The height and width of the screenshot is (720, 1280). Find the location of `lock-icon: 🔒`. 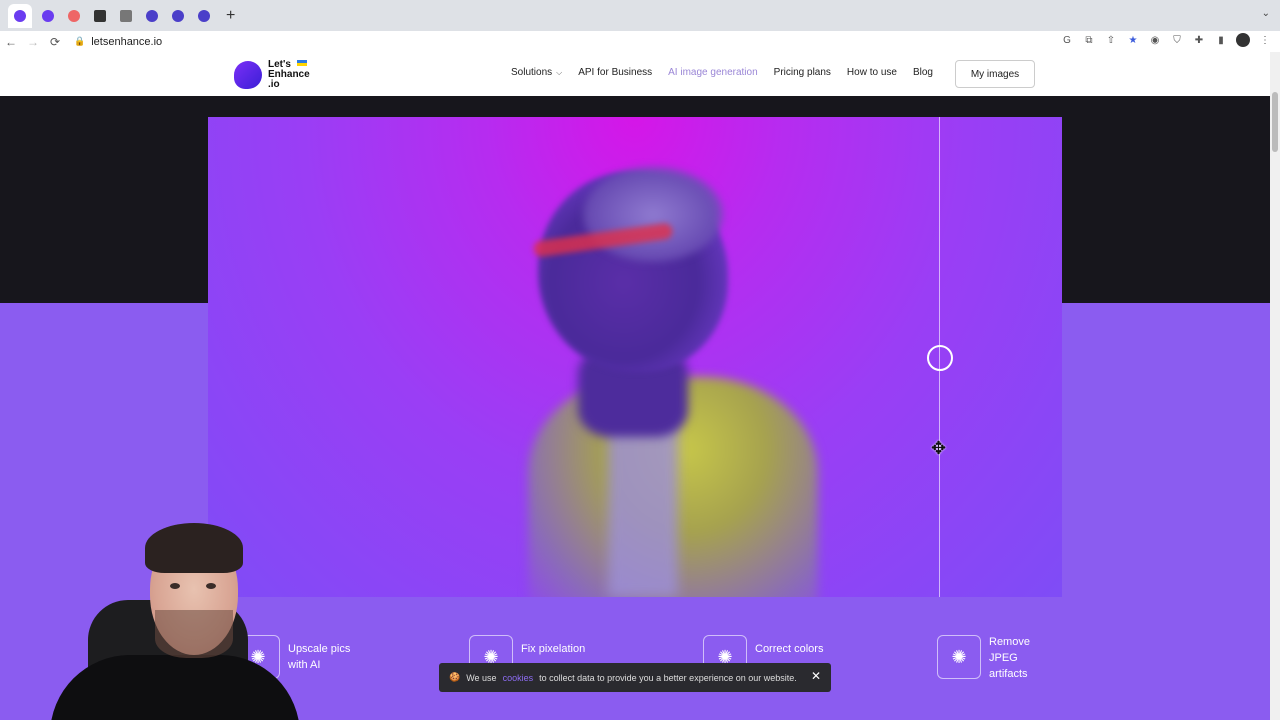

lock-icon: 🔒 is located at coordinates (80, 41).